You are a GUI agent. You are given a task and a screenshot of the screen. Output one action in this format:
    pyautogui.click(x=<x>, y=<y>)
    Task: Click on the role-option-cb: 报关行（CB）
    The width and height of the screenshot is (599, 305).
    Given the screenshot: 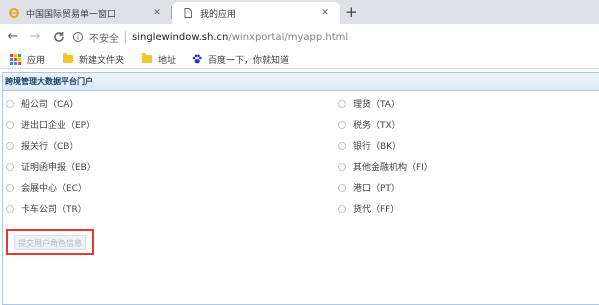 What is the action you would take?
    pyautogui.click(x=42, y=145)
    